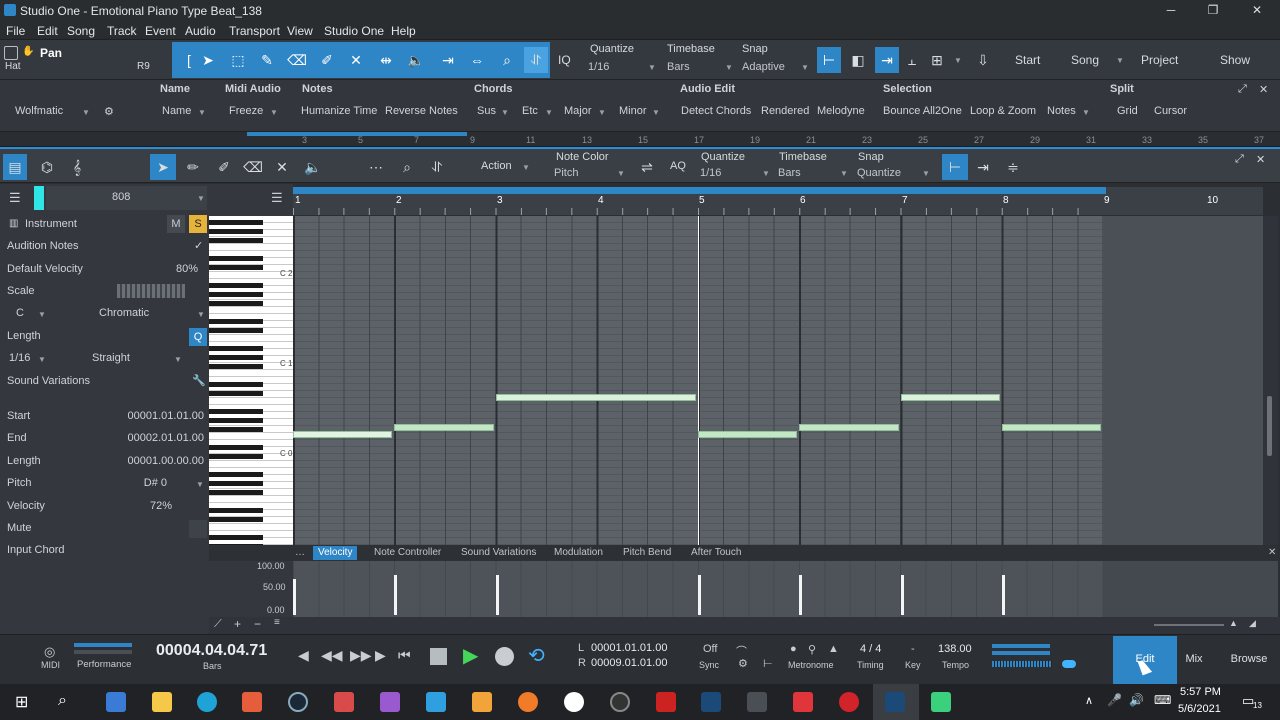  I want to click on play-icon: ▶, so click(470, 655).